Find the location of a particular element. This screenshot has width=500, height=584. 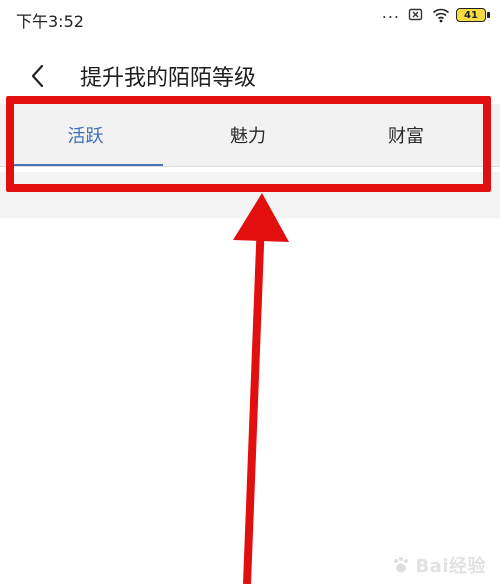

tabs-divider is located at coordinates (250, 166).